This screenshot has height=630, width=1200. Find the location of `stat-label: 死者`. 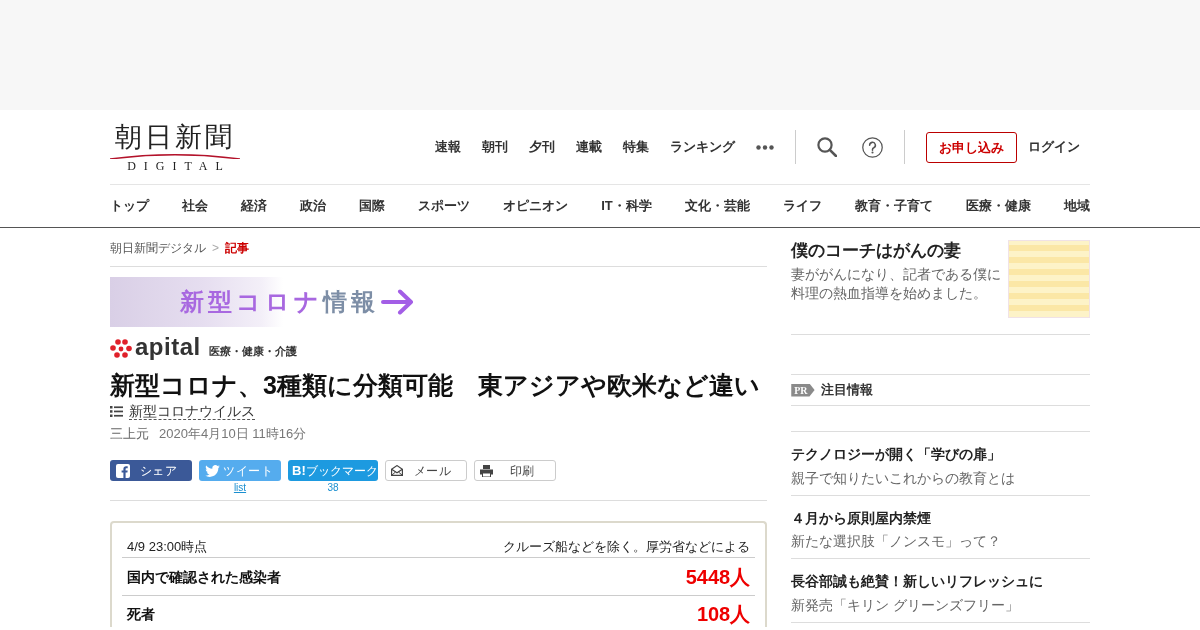

stat-label: 死者 is located at coordinates (141, 614).